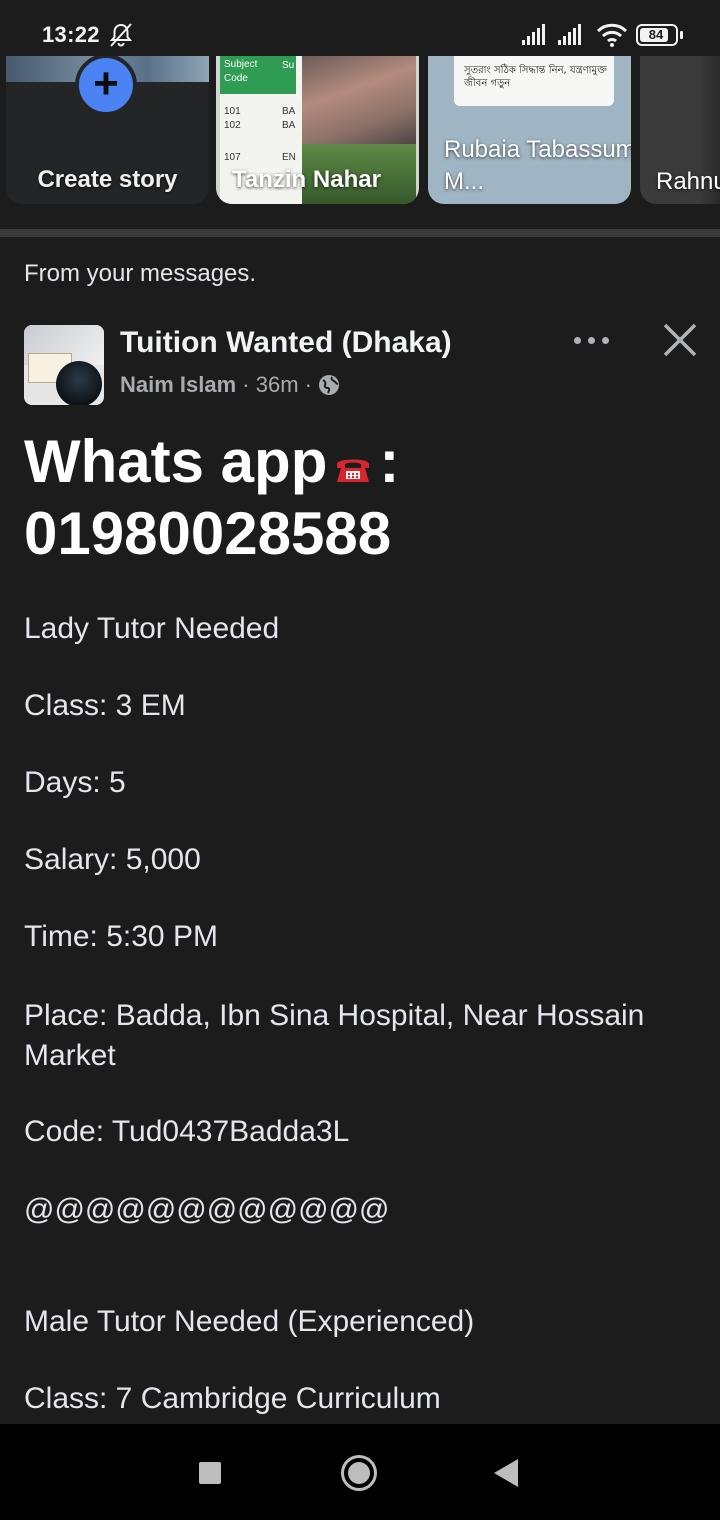 The height and width of the screenshot is (1520, 720). What do you see at coordinates (107, 130) in the screenshot?
I see `create-story-card: + Create story` at bounding box center [107, 130].